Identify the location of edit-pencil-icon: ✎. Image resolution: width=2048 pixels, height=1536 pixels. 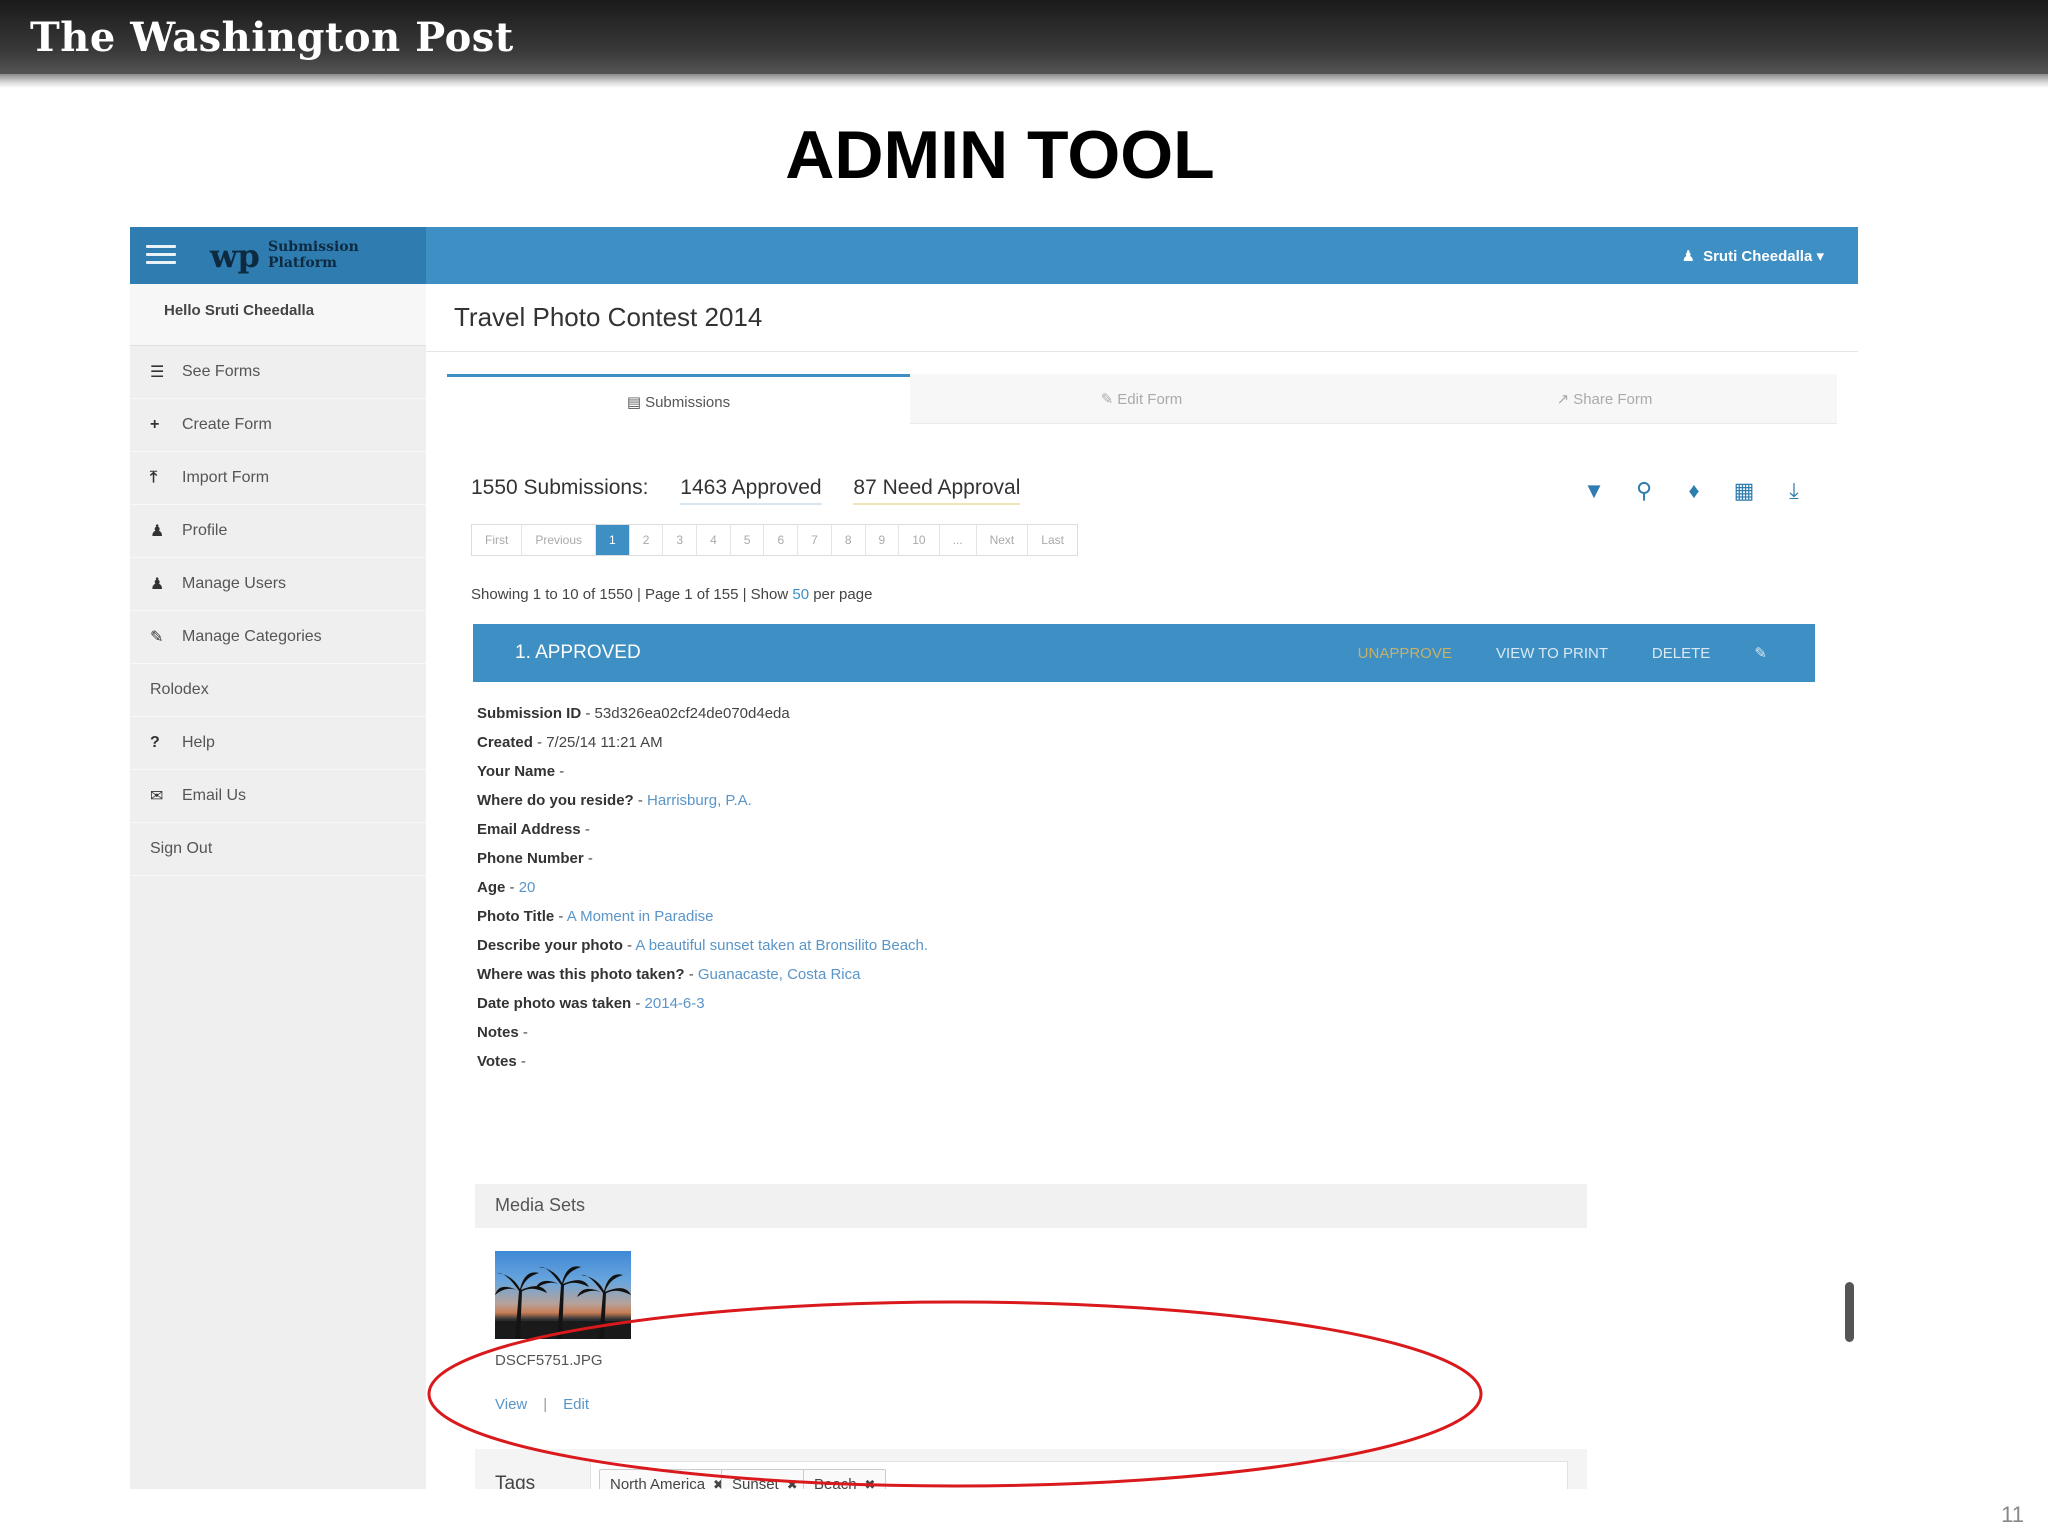
(1760, 653).